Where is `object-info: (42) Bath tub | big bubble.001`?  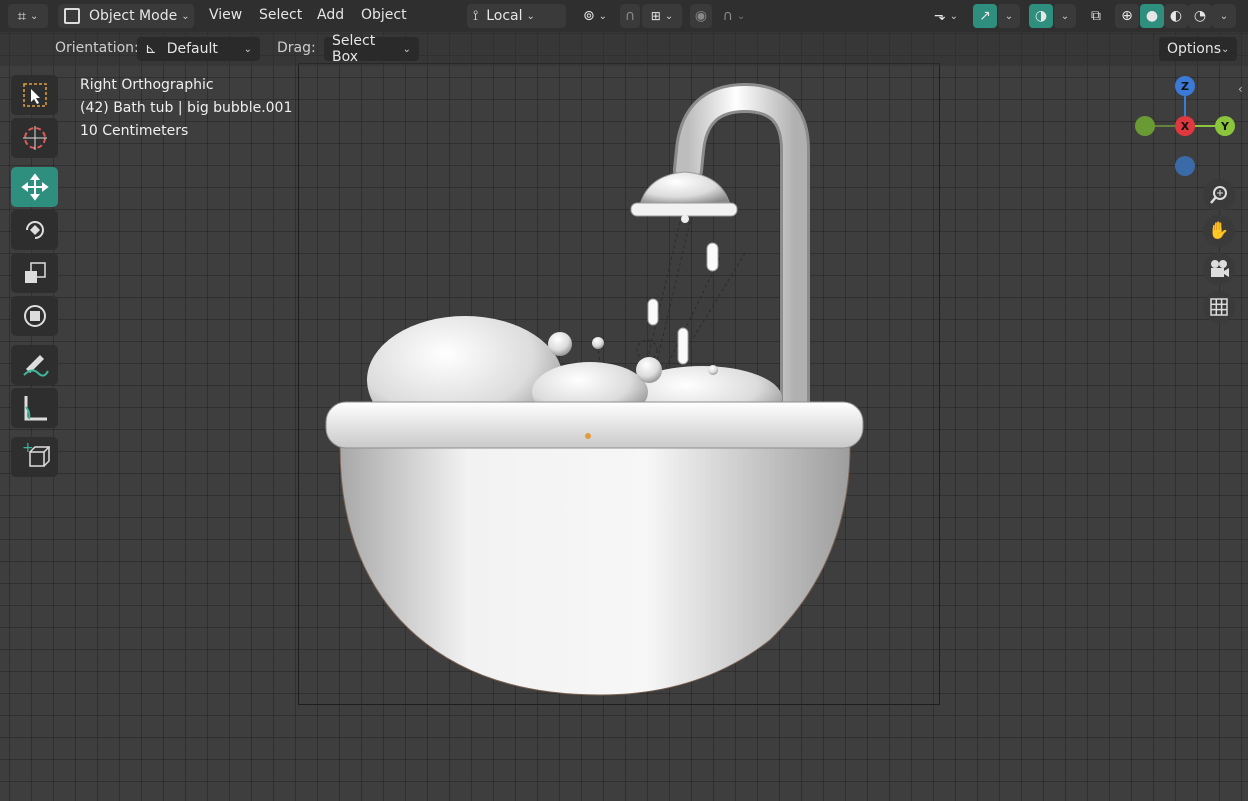
object-info: (42) Bath tub | big bubble.001 is located at coordinates (186, 108).